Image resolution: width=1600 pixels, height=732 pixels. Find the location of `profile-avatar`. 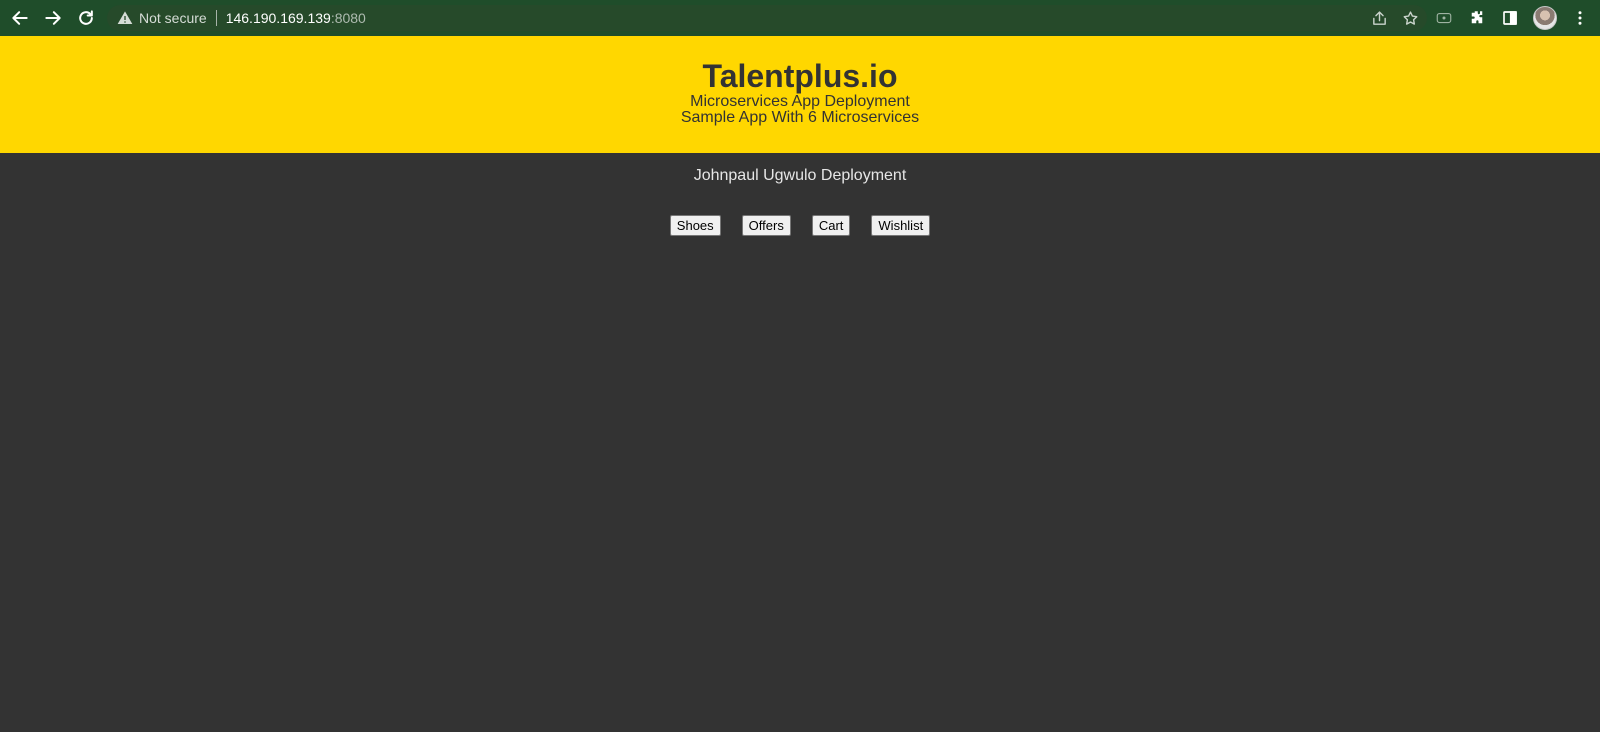

profile-avatar is located at coordinates (1545, 18).